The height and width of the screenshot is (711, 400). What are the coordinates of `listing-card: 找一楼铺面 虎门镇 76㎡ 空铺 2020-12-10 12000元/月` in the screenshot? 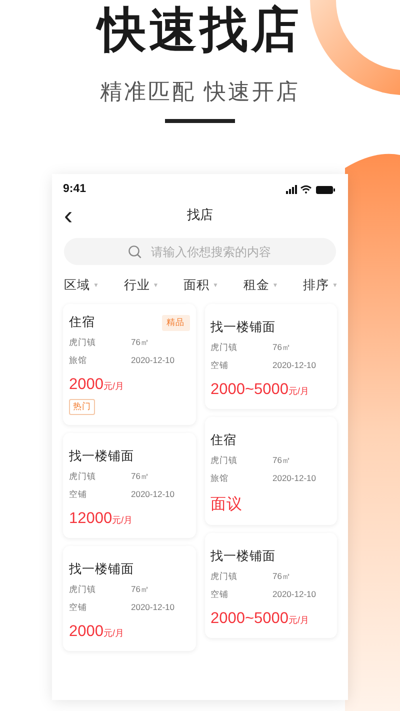 It's located at (129, 485).